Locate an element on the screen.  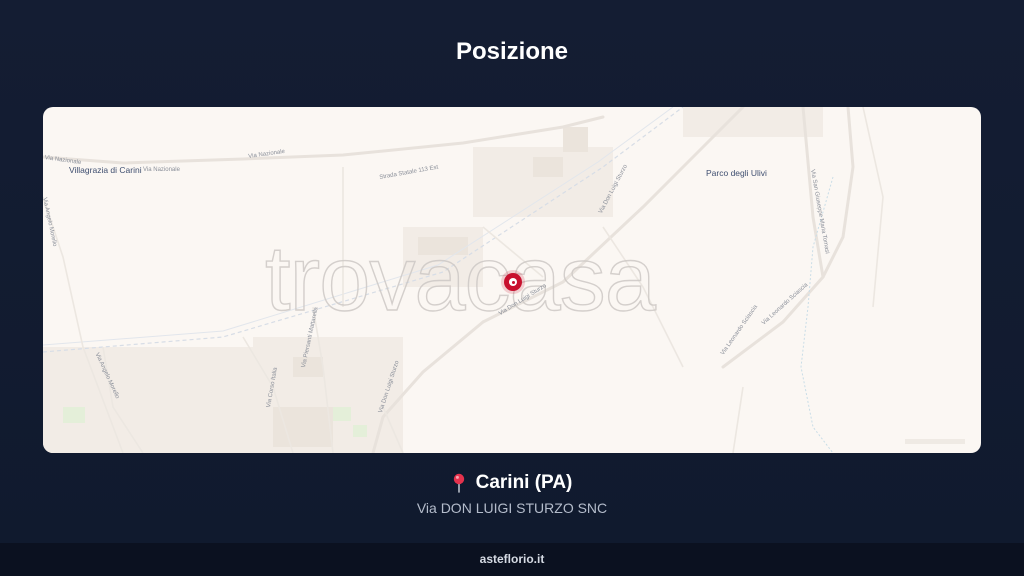
street-address: Via DON LUIGI STURZO SNC is located at coordinates (512, 508).